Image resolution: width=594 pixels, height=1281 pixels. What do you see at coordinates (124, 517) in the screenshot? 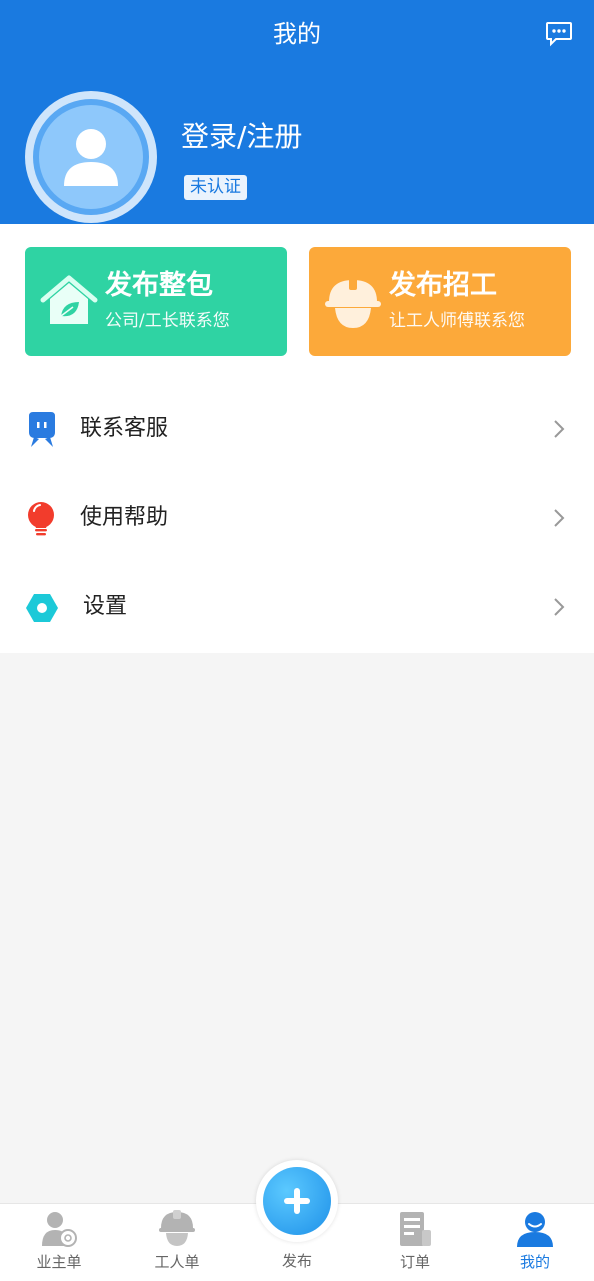
I see `menu-item-label: 使用帮助` at bounding box center [124, 517].